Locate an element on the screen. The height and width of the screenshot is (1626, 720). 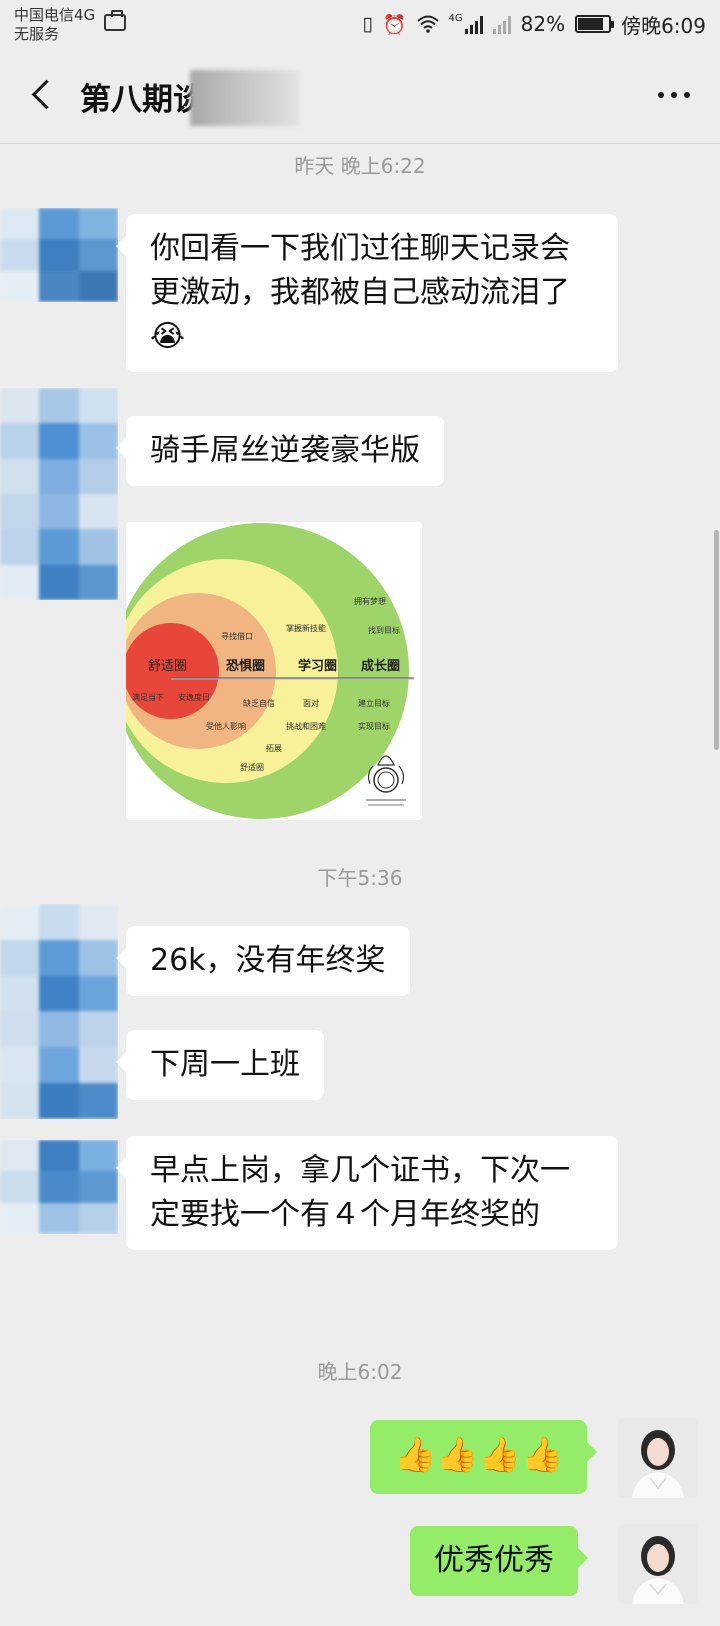
message-bubble: 下周一上班 is located at coordinates (220, 1065).